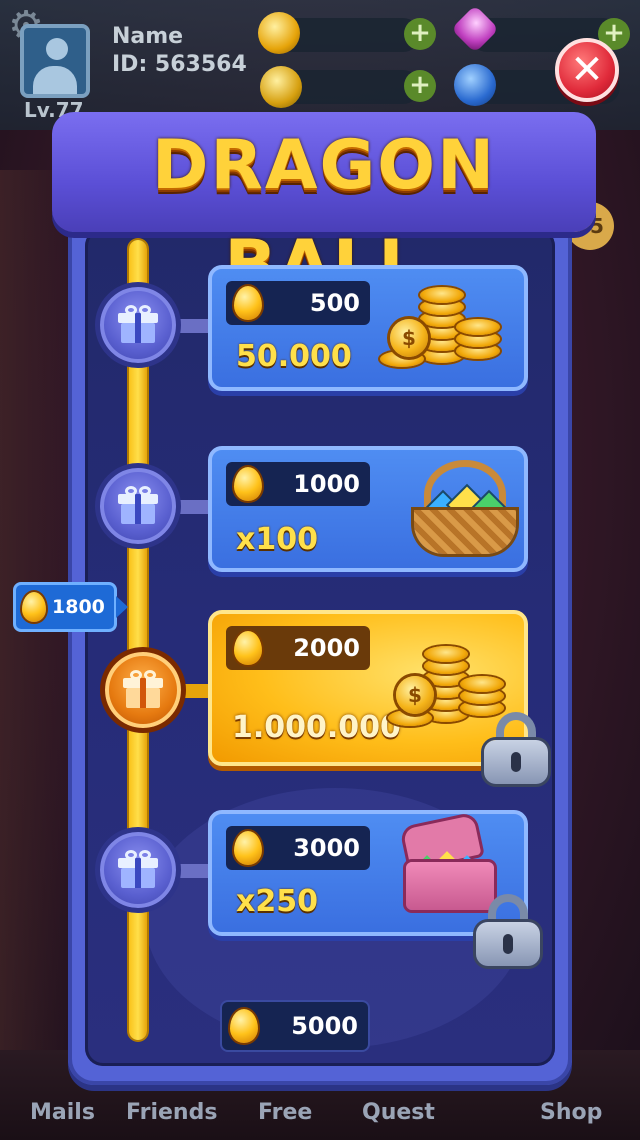 This screenshot has width=640, height=1140. I want to click on add-coins-button: +, so click(420, 34).